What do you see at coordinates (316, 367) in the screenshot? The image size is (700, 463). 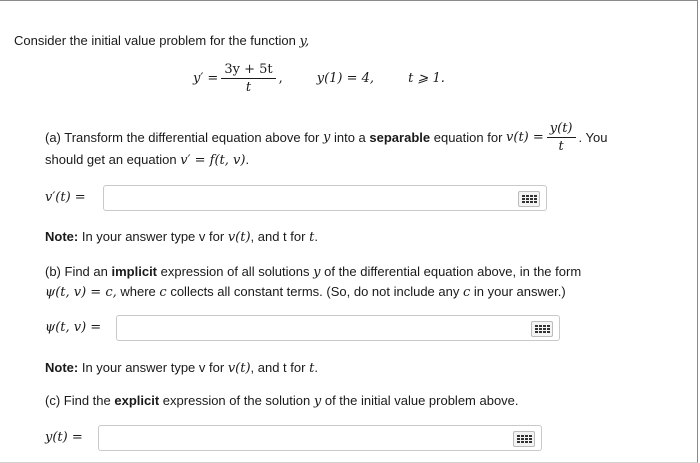 I see `part-b-note-end: .` at bounding box center [316, 367].